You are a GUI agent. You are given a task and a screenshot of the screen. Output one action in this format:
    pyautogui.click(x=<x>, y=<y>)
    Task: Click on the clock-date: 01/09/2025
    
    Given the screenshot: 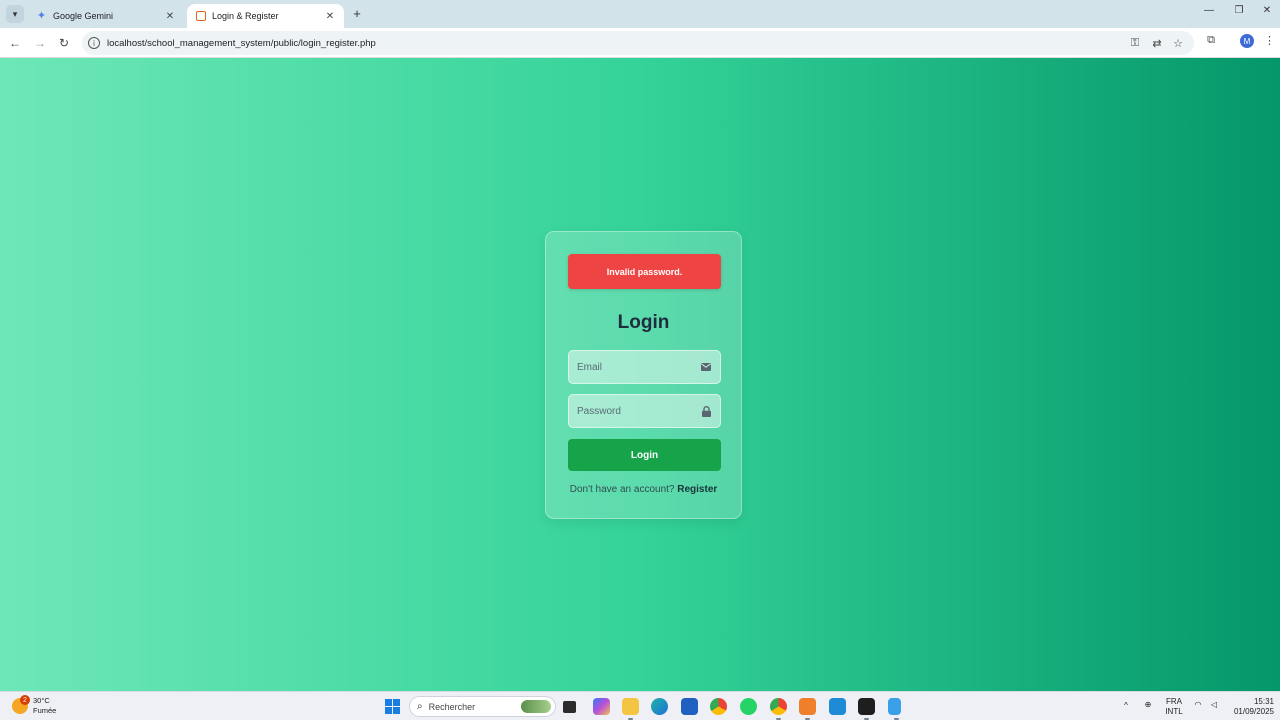 What is the action you would take?
    pyautogui.click(x=1253, y=711)
    